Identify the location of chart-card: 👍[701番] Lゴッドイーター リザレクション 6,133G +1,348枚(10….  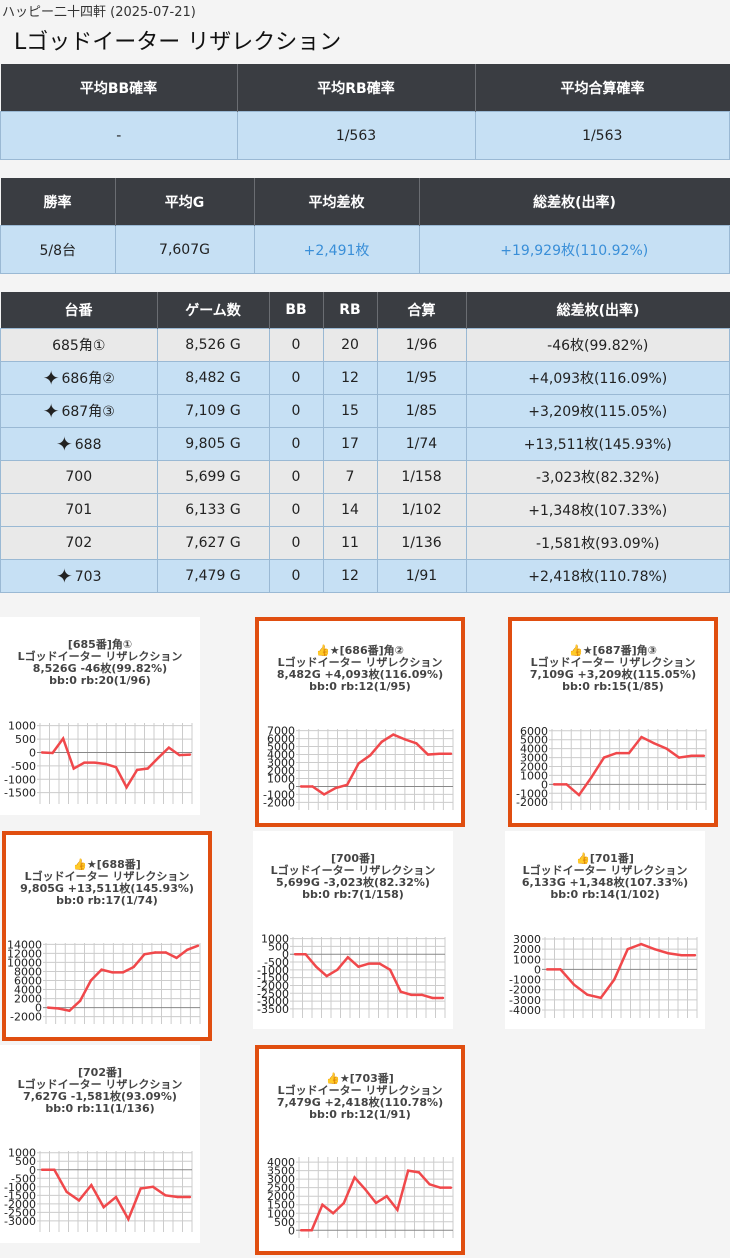
(605, 930).